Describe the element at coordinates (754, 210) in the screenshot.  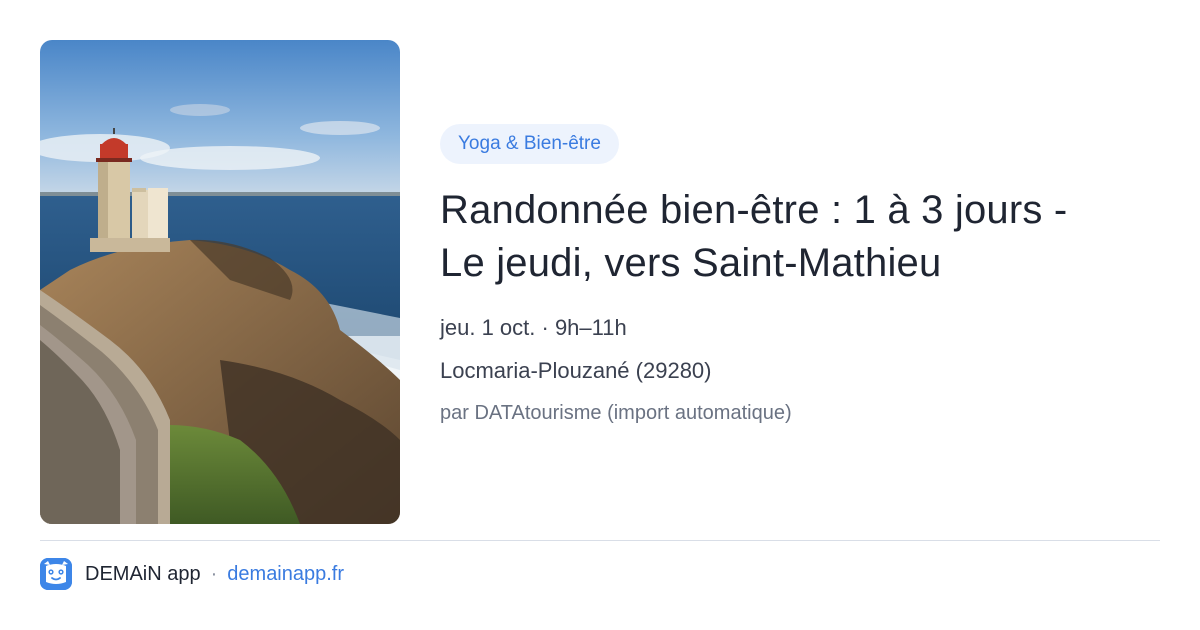
I see `event-title-line1: Randonnée bien-être : 1 à 3 jours -` at that location.